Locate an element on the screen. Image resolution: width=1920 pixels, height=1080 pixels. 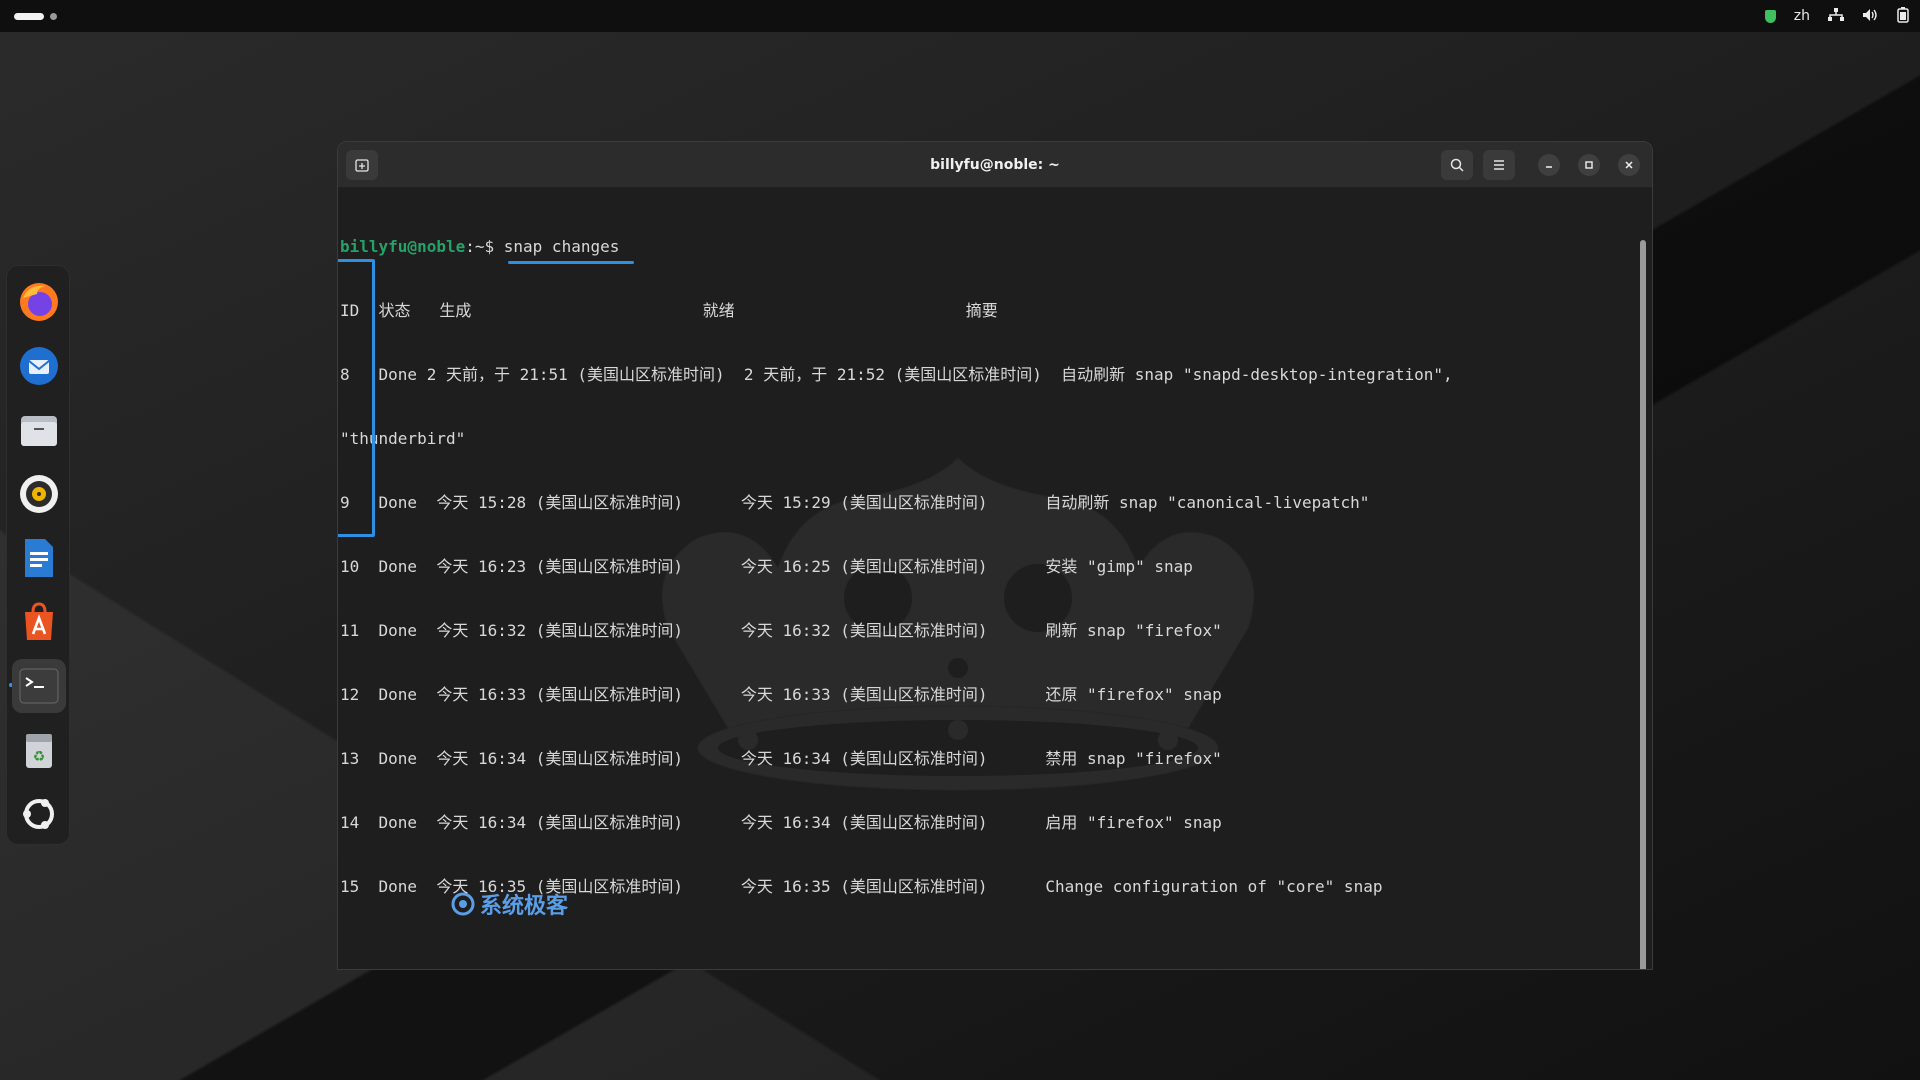
ubuntu-icon is located at coordinates (38, 814).